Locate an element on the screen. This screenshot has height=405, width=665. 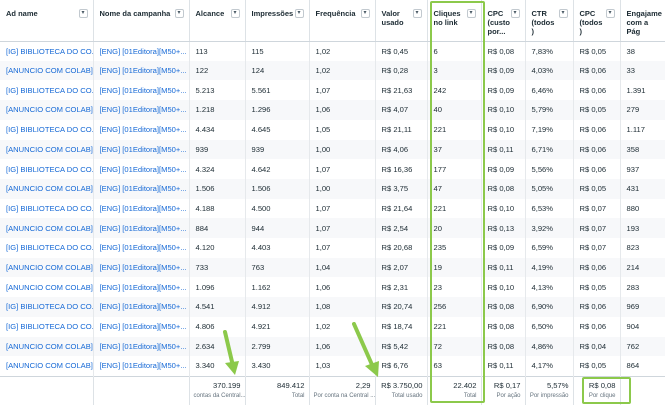
column-header-4: Frequência ▾ is located at coordinates (342, 21).